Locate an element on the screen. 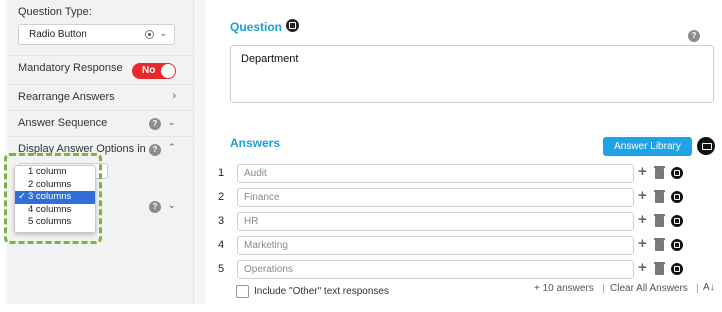  chevron-up-icon: ⌃ is located at coordinates (172, 147).